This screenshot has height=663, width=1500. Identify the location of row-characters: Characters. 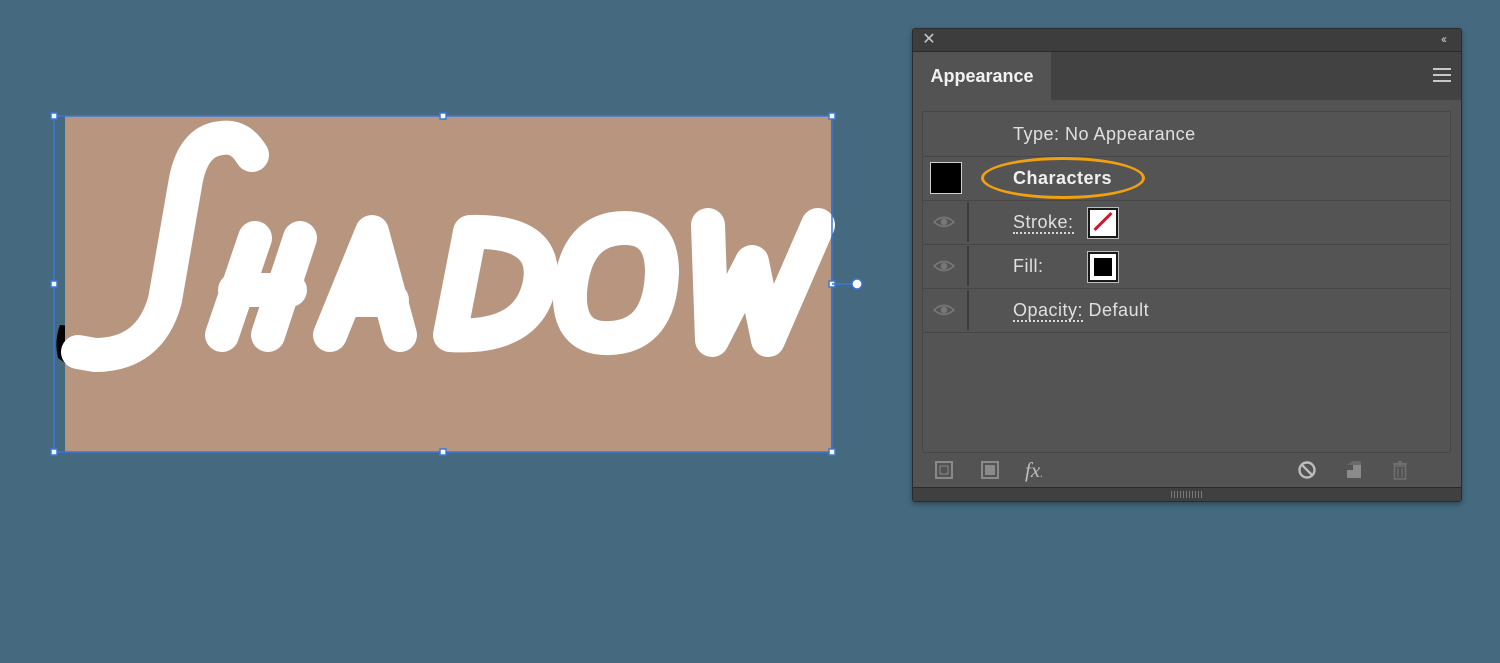
(1186, 178).